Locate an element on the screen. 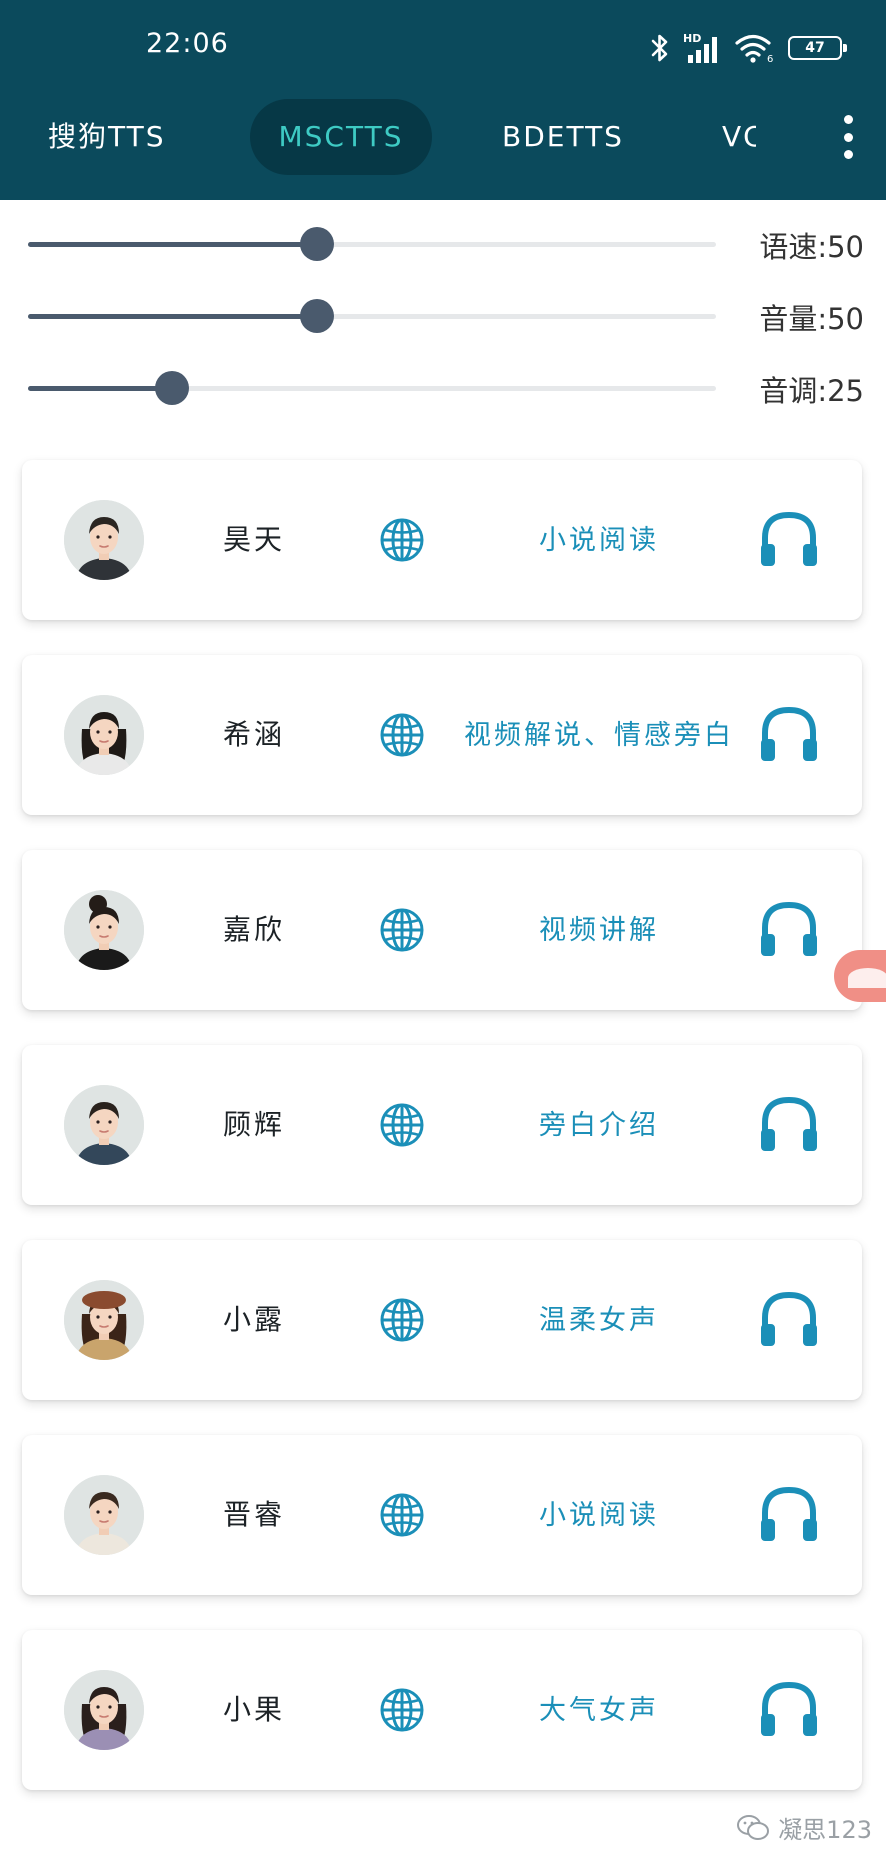  voice-card: 希涵 视频解说、情感旁白 is located at coordinates (442, 735).